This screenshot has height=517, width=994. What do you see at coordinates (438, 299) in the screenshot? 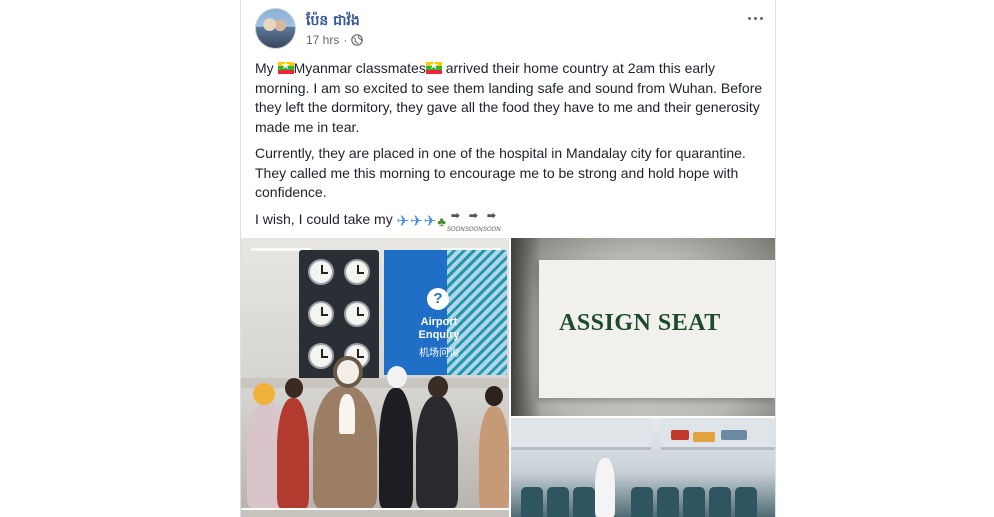
I see `question-icon: ?` at bounding box center [438, 299].